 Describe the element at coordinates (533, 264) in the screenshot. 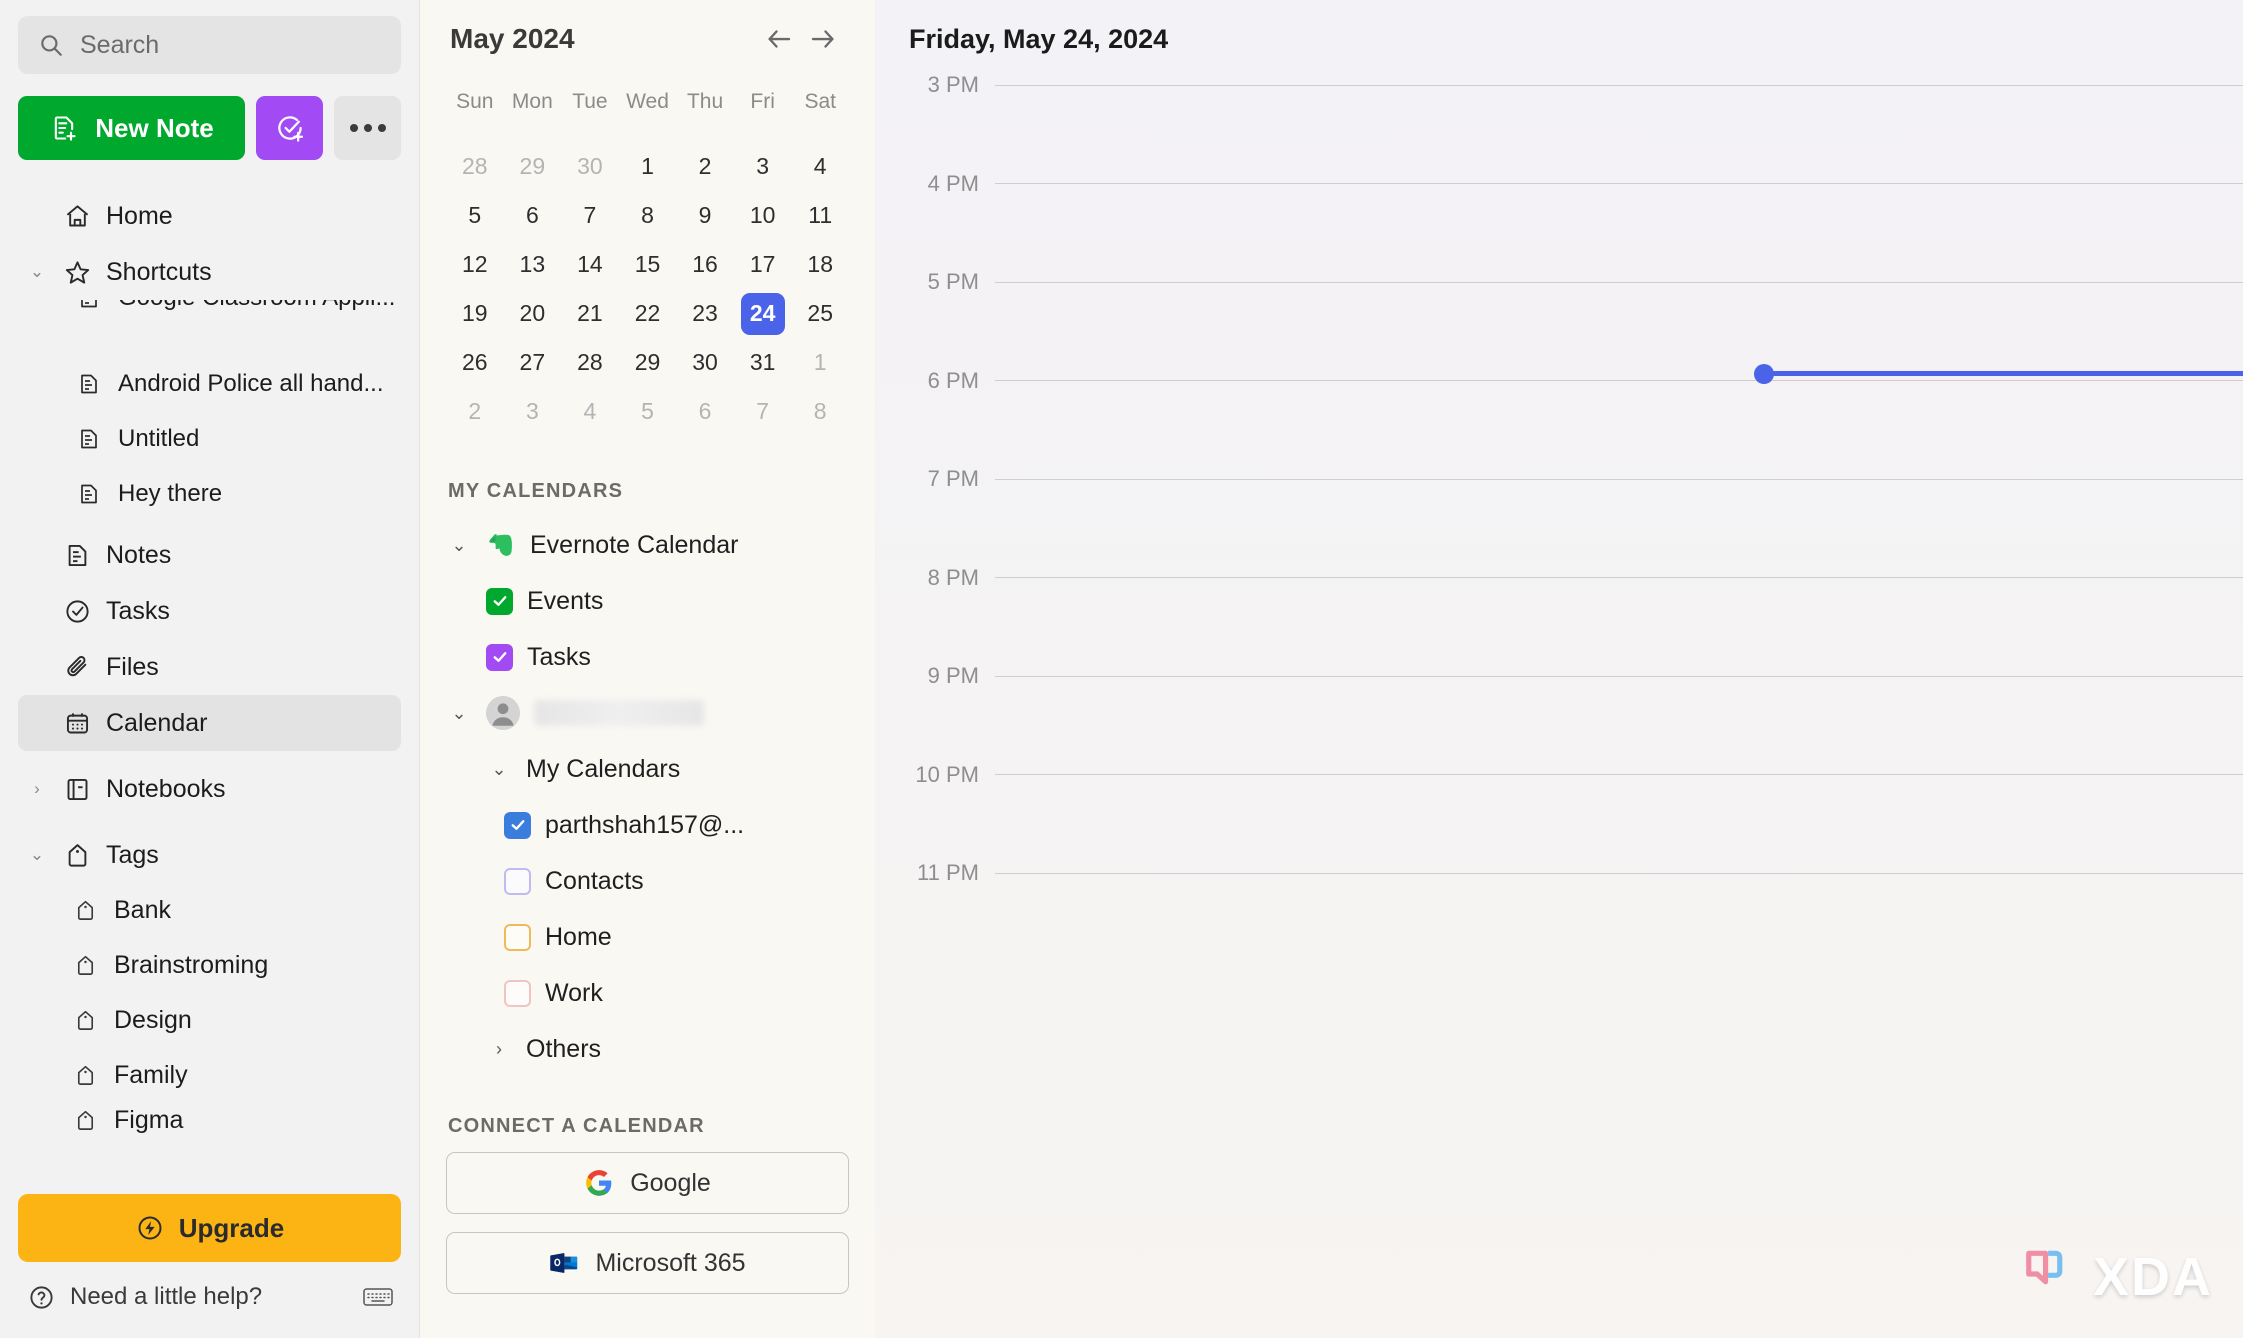

I see `minicalendar-day: 13` at that location.